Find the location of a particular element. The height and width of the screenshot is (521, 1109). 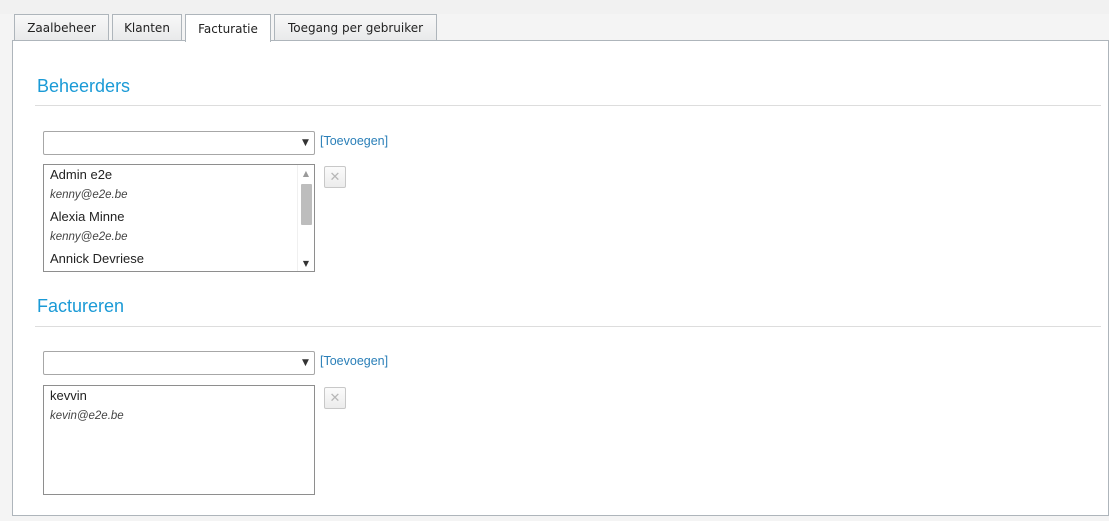

beheerders-remove-button: ✕ is located at coordinates (335, 177).